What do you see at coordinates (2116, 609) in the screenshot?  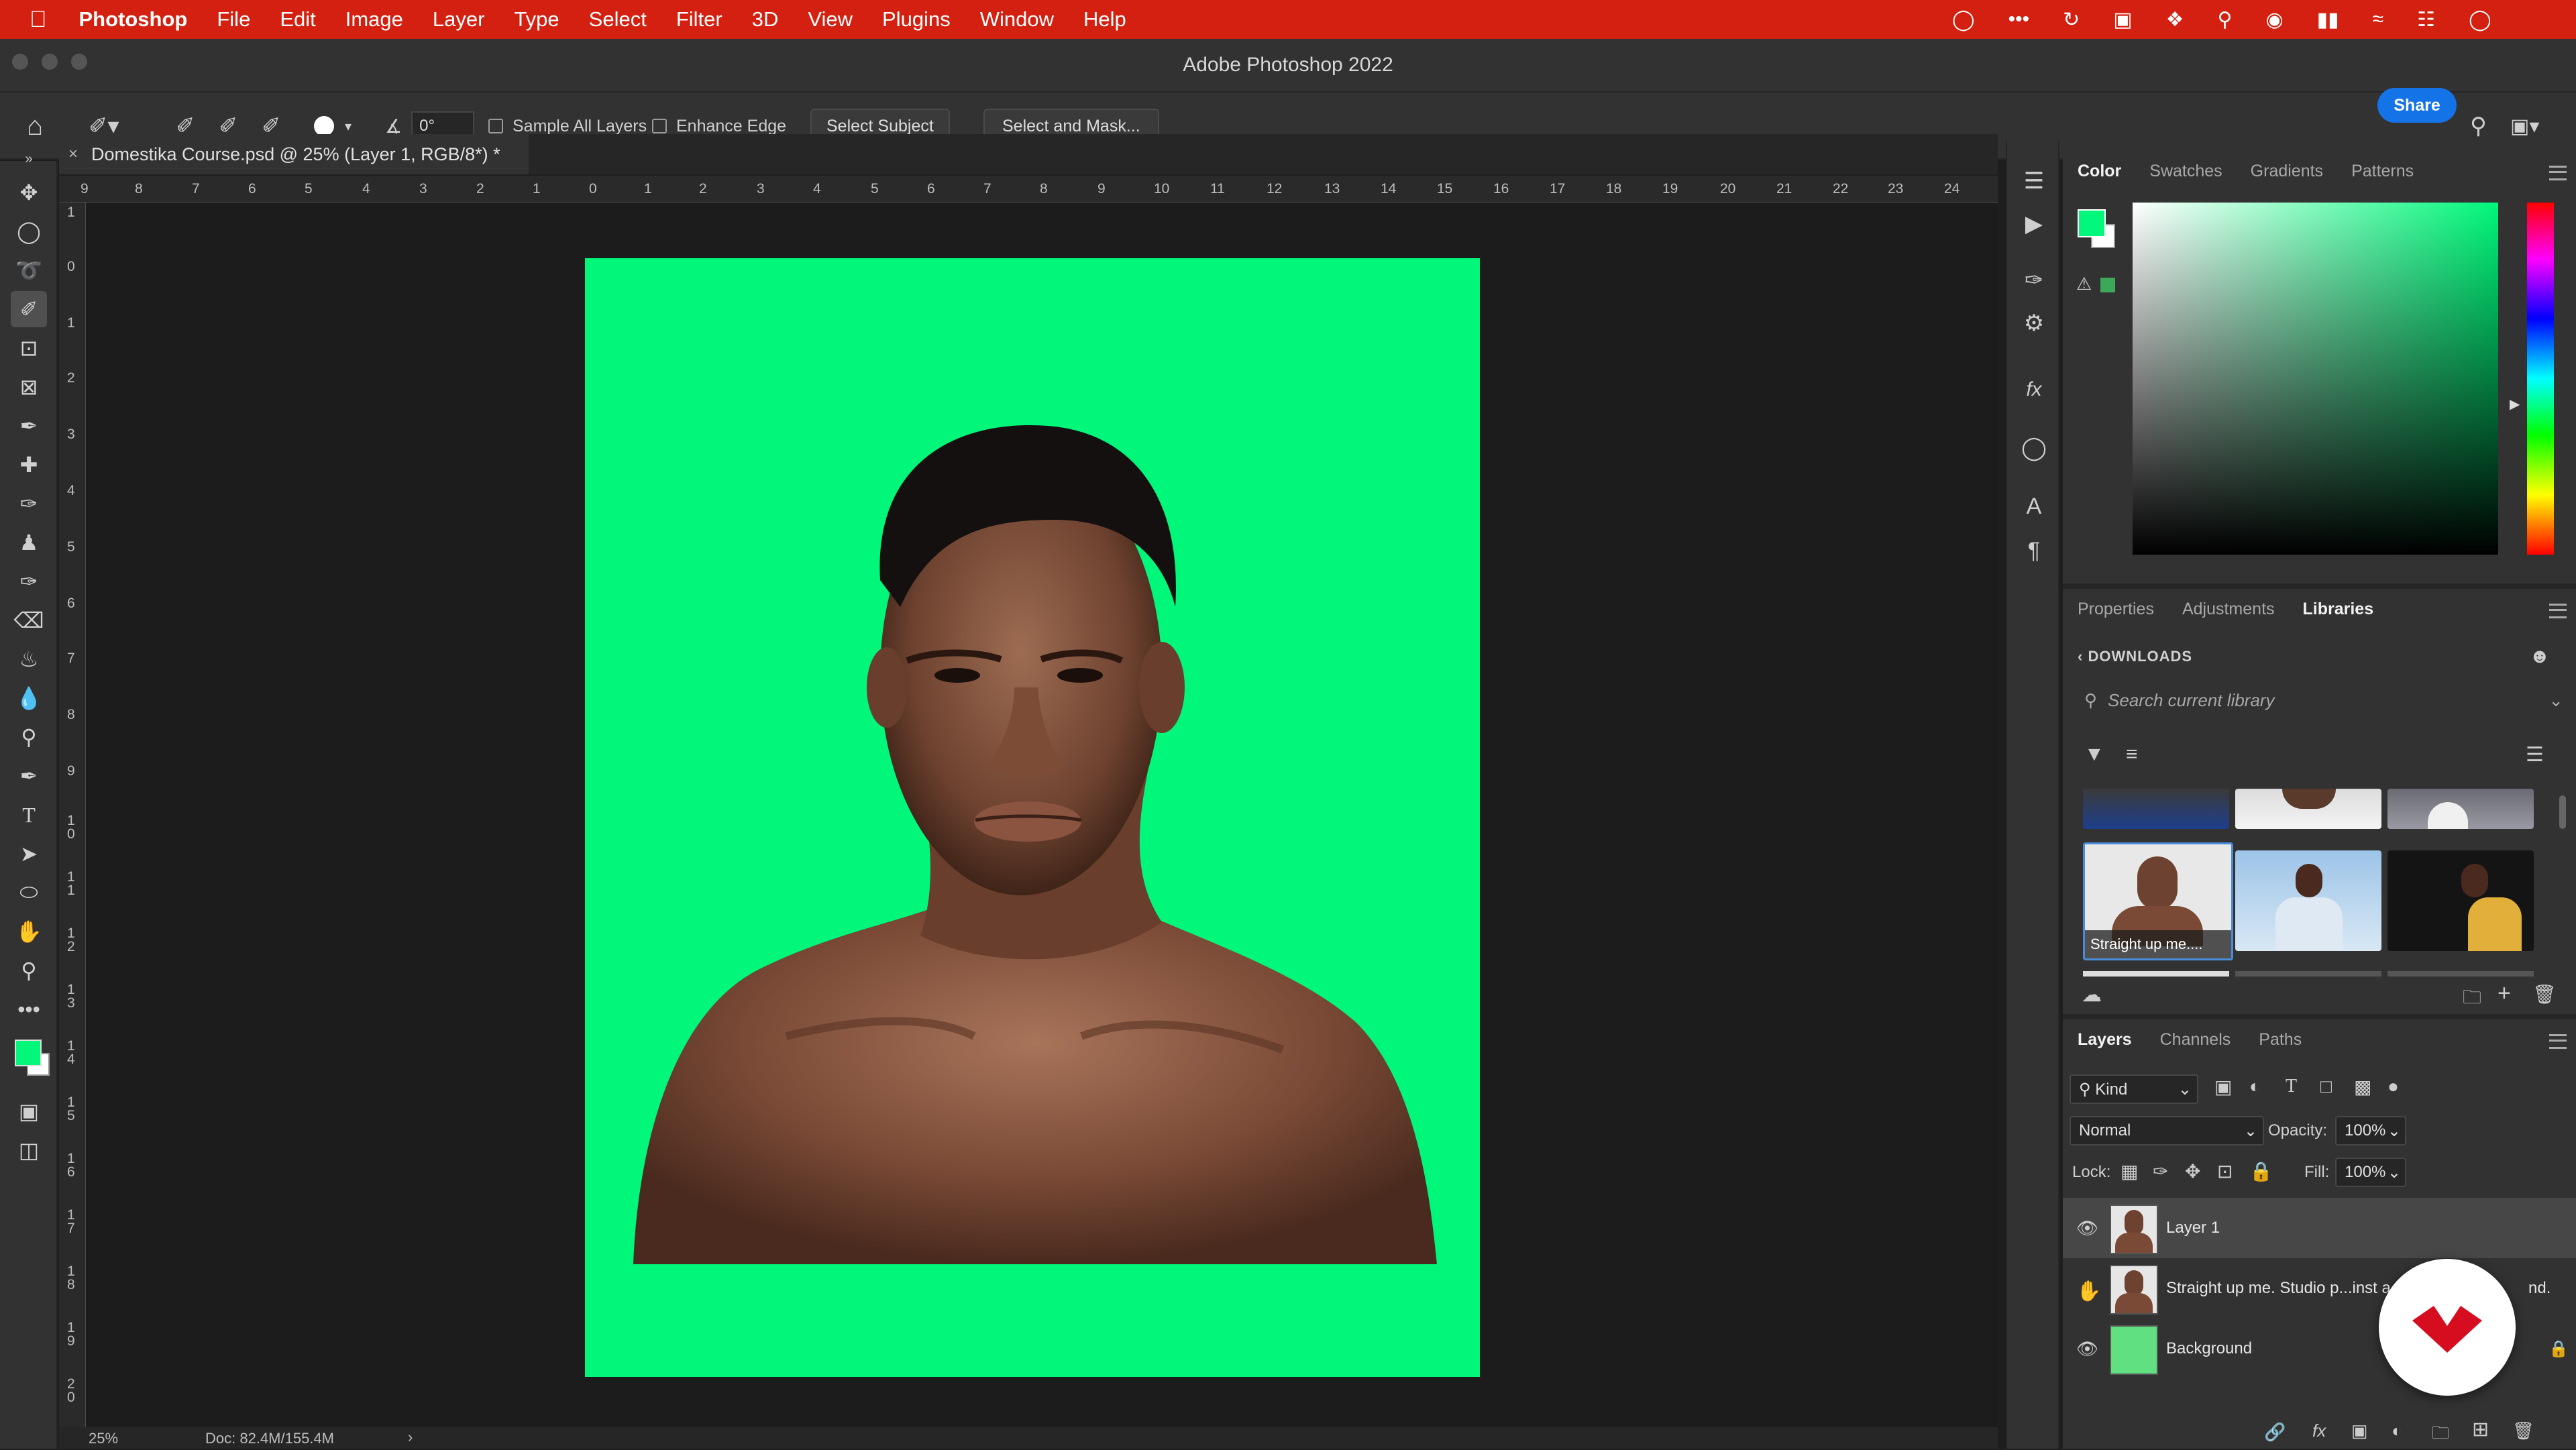 I see `tab-properties: Properties` at bounding box center [2116, 609].